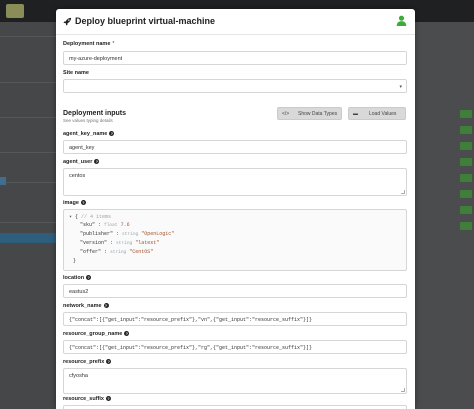  Describe the element at coordinates (95, 113) in the screenshot. I see `deployment-inputs-title: Deployment inputs` at that location.